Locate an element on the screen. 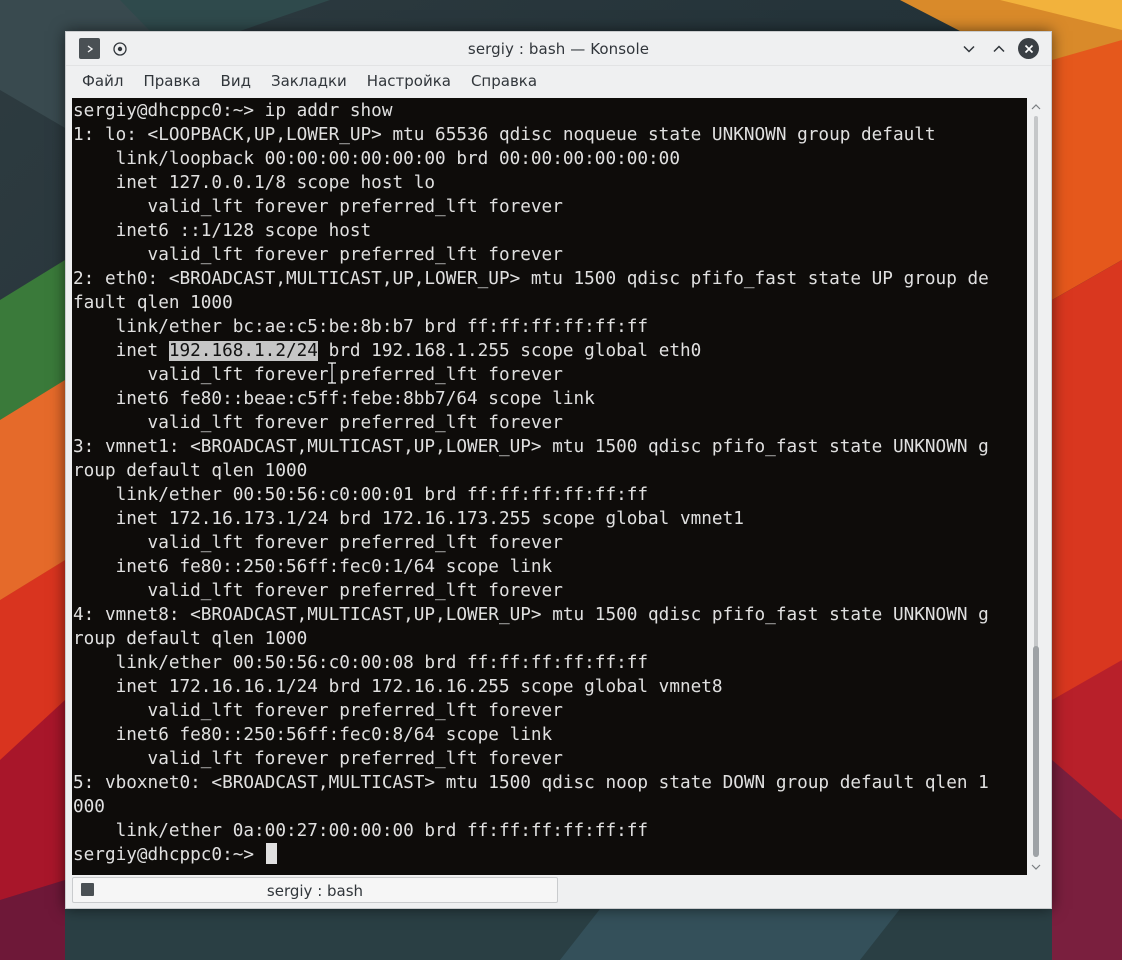 Image resolution: width=1122 pixels, height=960 pixels. tab-bar: sergiy : bash is located at coordinates (558, 891).